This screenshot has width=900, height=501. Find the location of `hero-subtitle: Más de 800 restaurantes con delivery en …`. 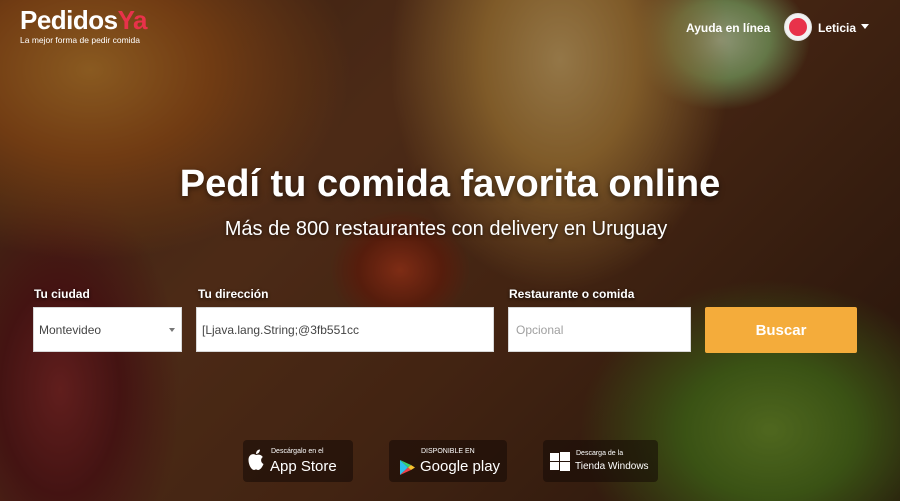

hero-subtitle: Más de 800 restaurantes con delivery en … is located at coordinates (446, 229).